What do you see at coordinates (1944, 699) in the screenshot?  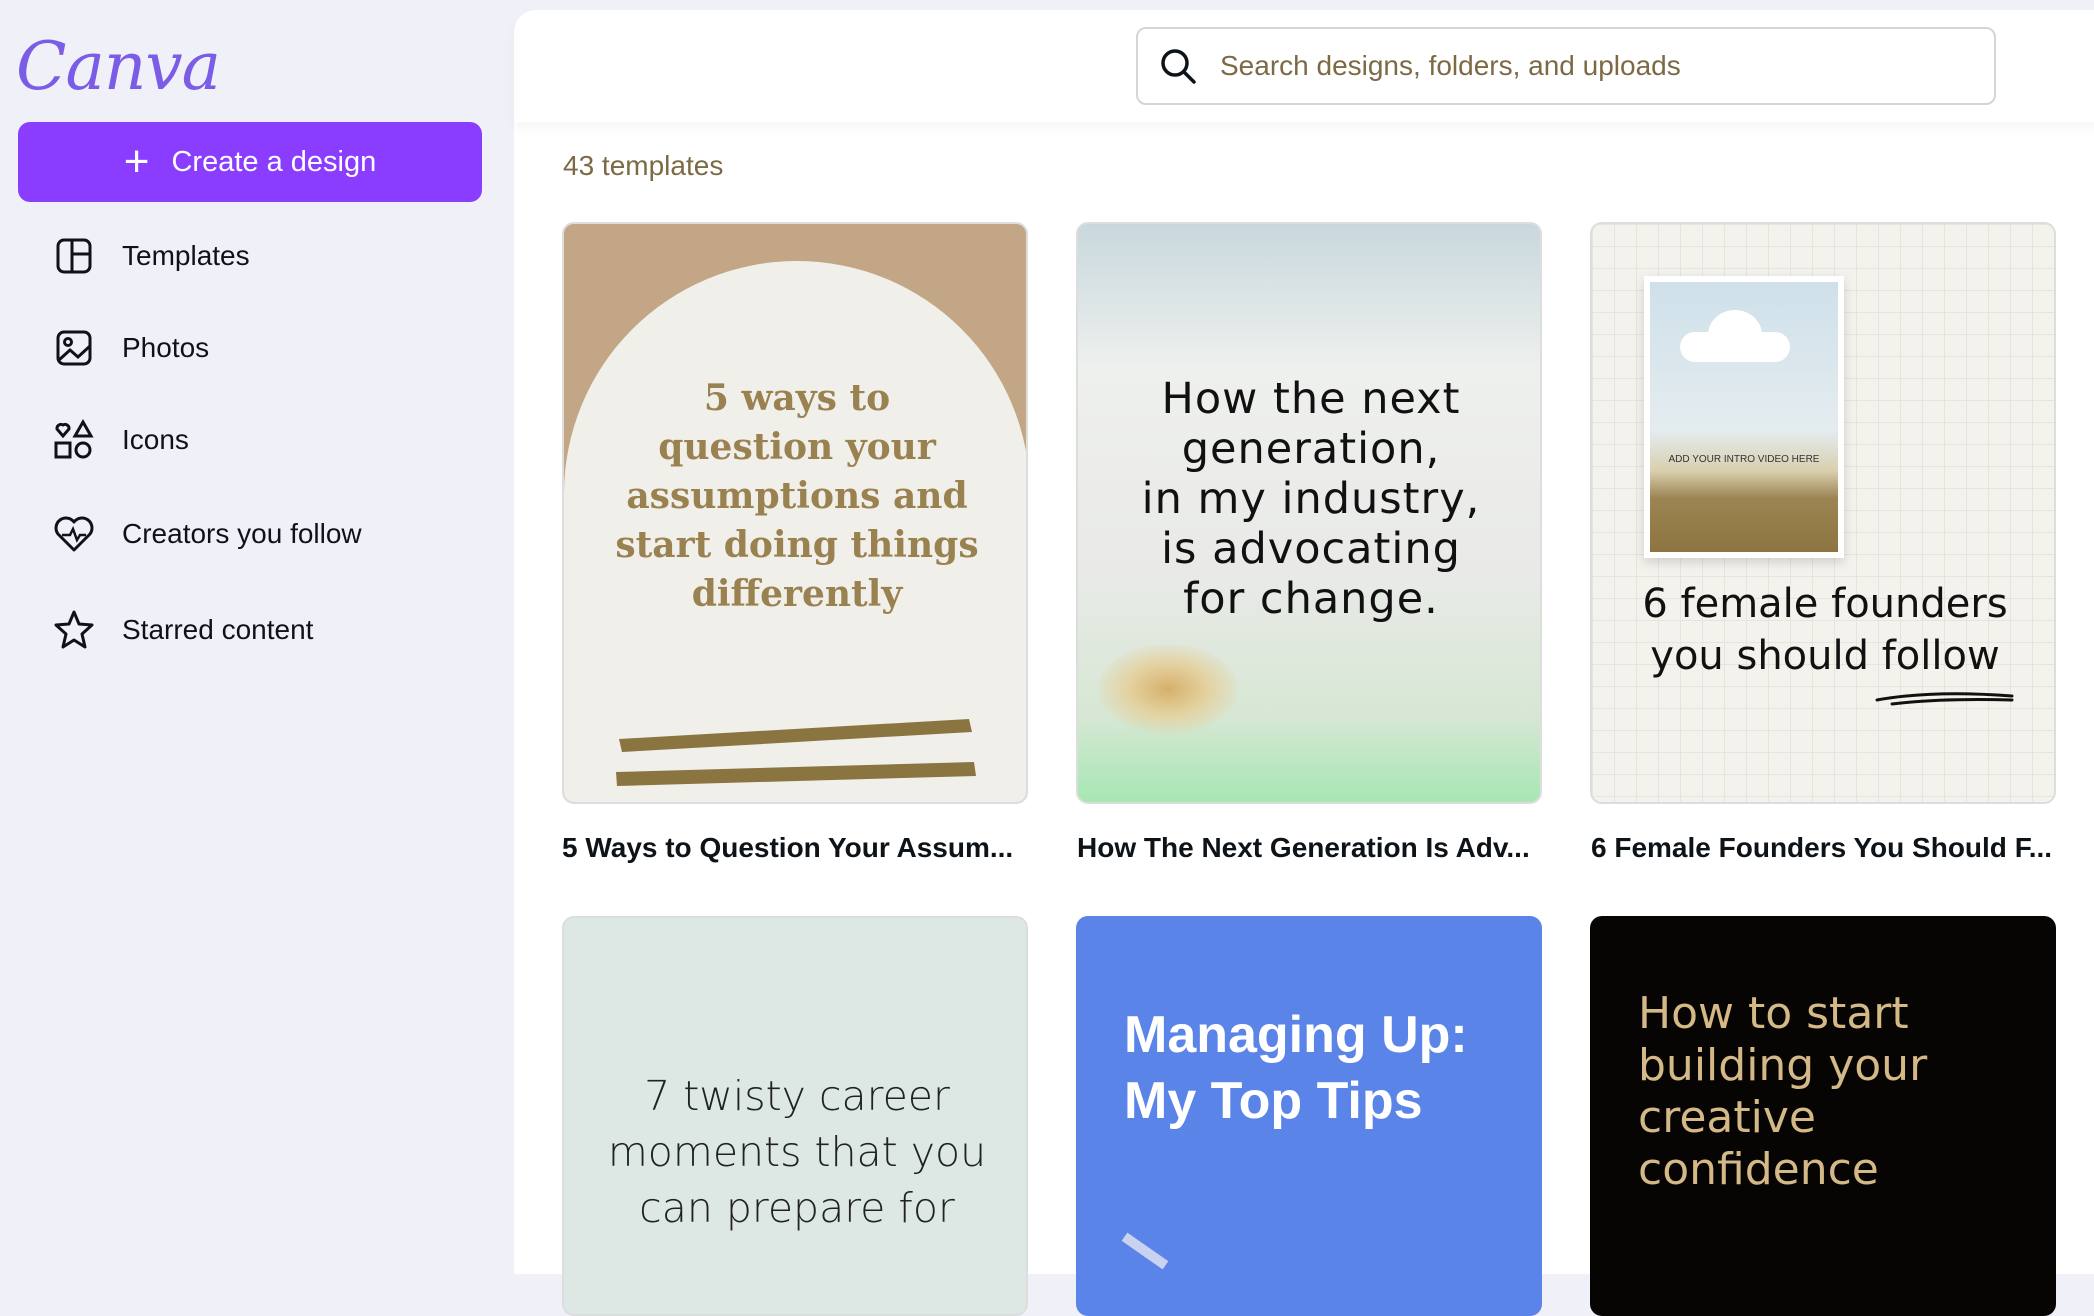 I see `underline-scribble` at bounding box center [1944, 699].